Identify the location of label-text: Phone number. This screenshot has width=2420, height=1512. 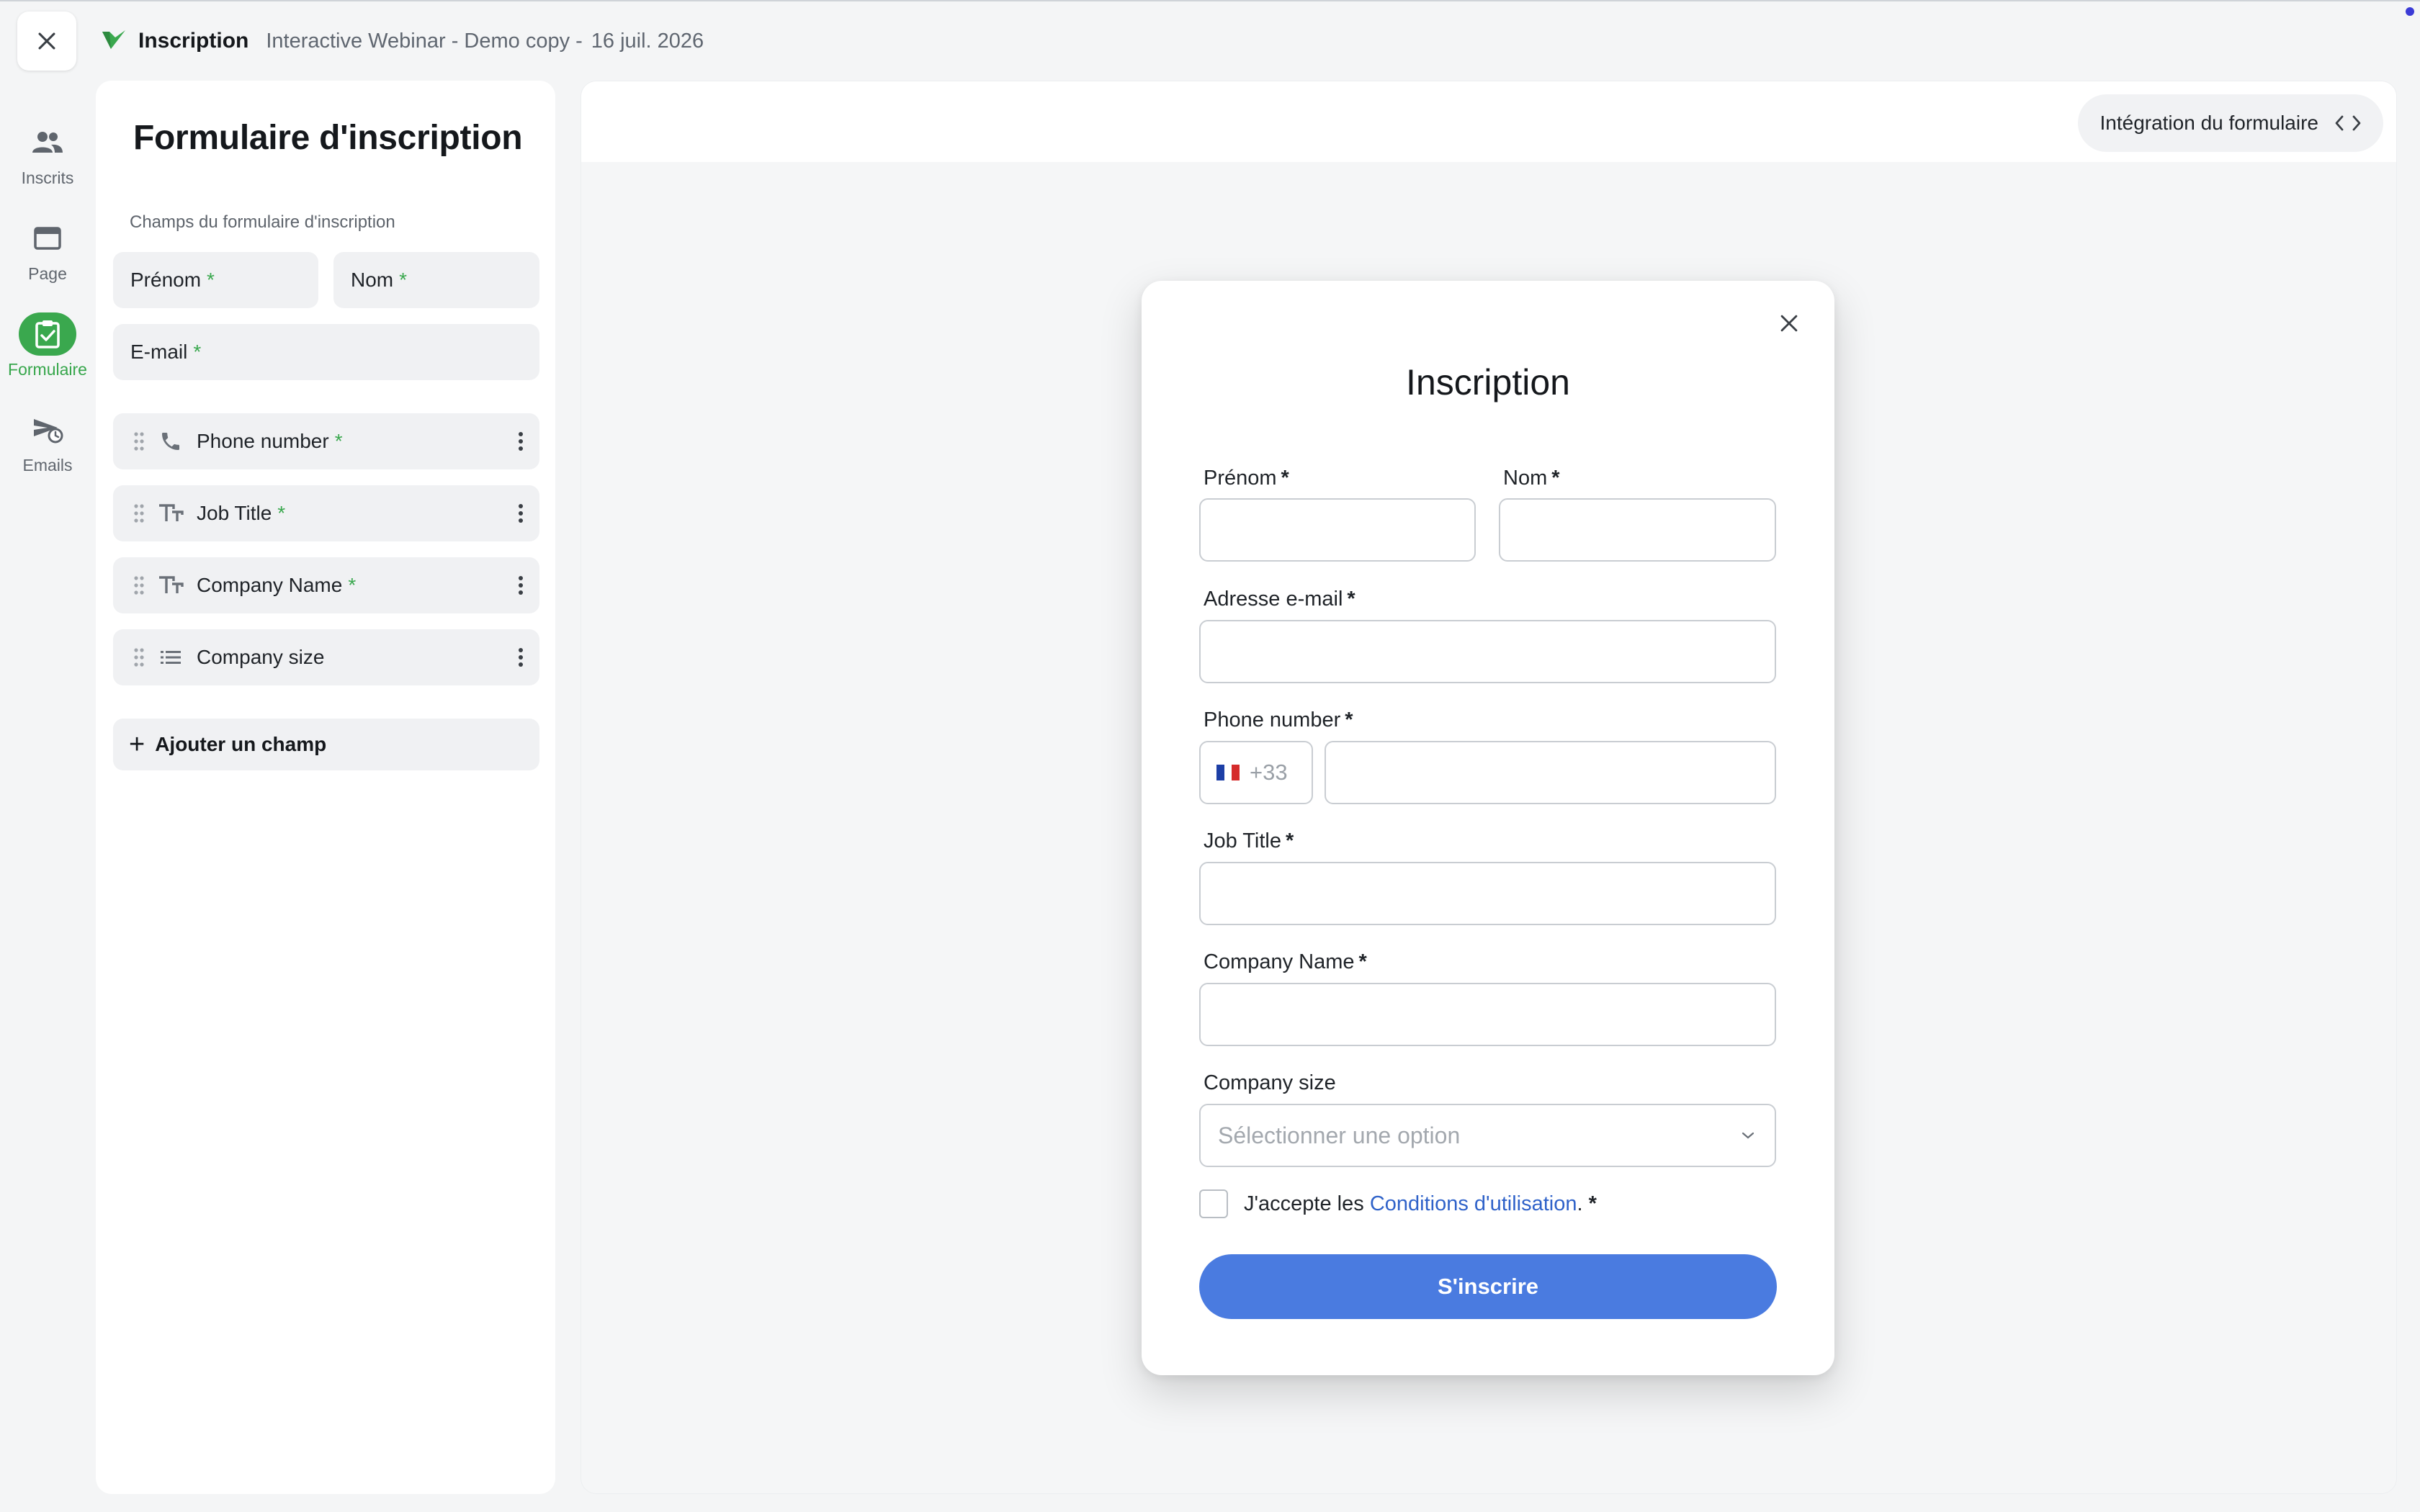
(1272, 720).